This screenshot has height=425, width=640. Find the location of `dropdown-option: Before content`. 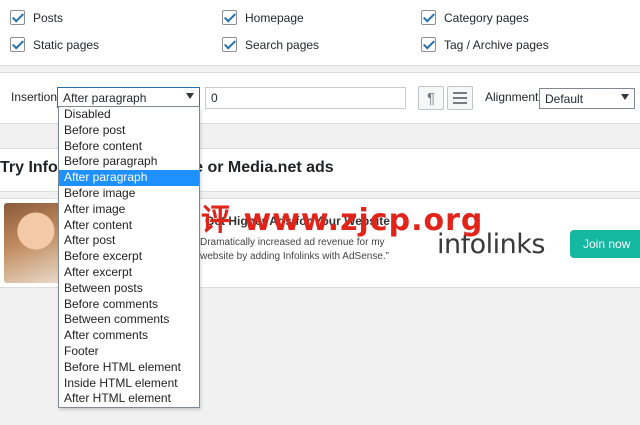

dropdown-option: Before content is located at coordinates (129, 147).